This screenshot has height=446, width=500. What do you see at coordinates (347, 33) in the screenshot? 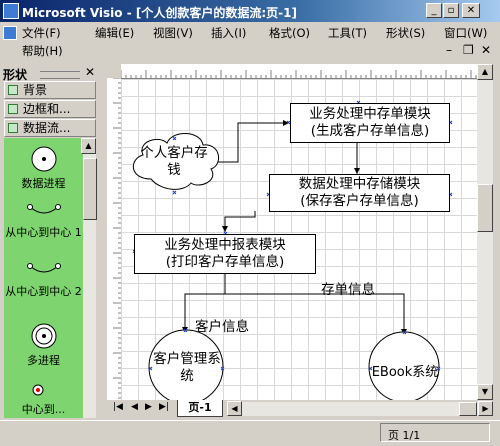
I see `menu-tools: 工具(T)` at bounding box center [347, 33].